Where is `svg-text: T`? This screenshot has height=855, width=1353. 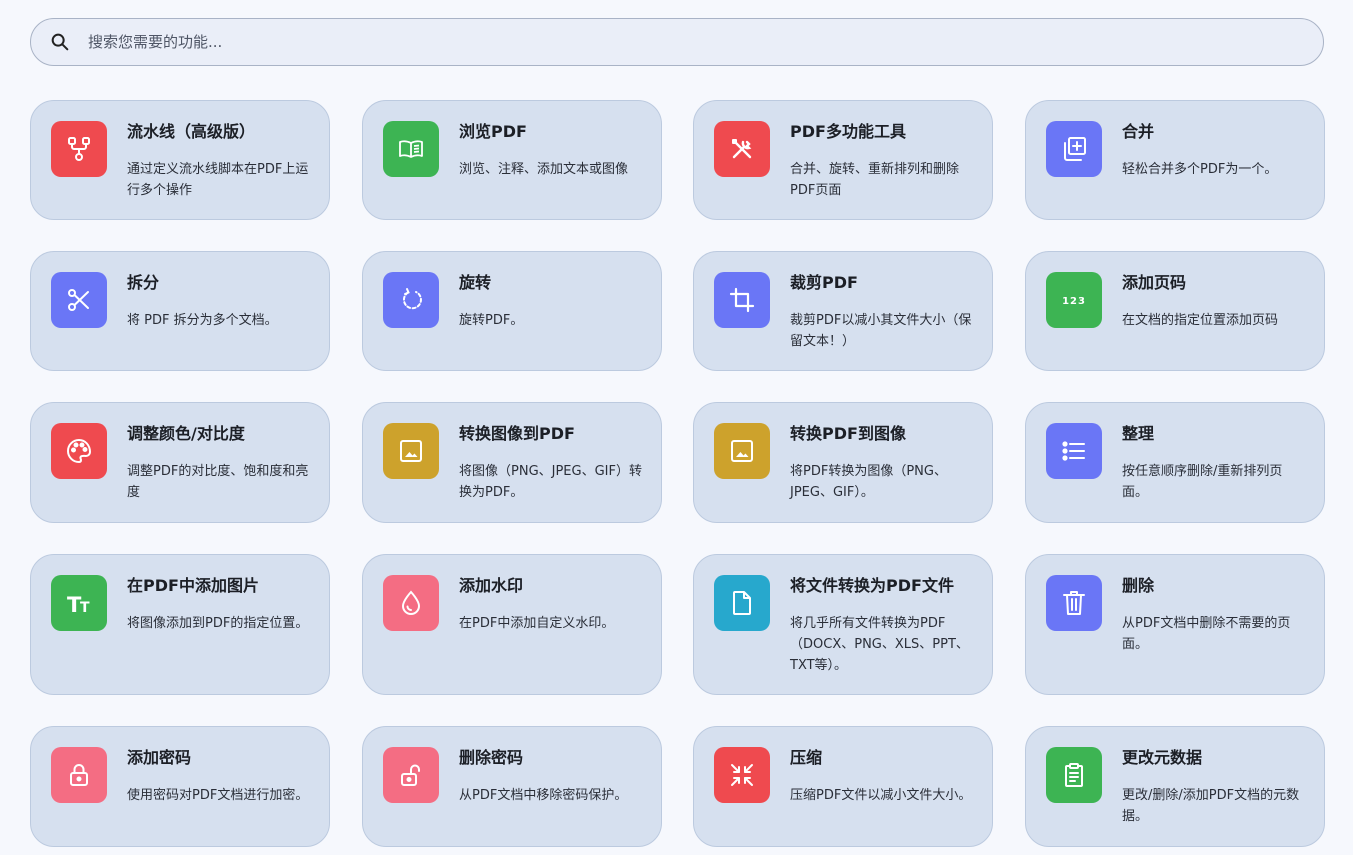
svg-text: T is located at coordinates (85, 608).